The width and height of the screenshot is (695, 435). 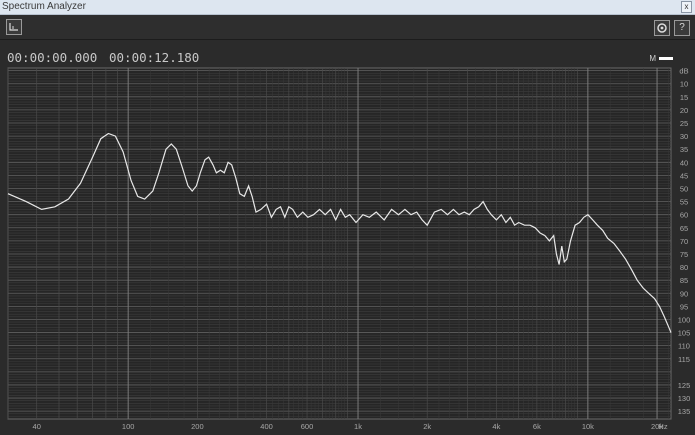 What do you see at coordinates (684, 333) in the screenshot?
I see `y-tick-label: 105` at bounding box center [684, 333].